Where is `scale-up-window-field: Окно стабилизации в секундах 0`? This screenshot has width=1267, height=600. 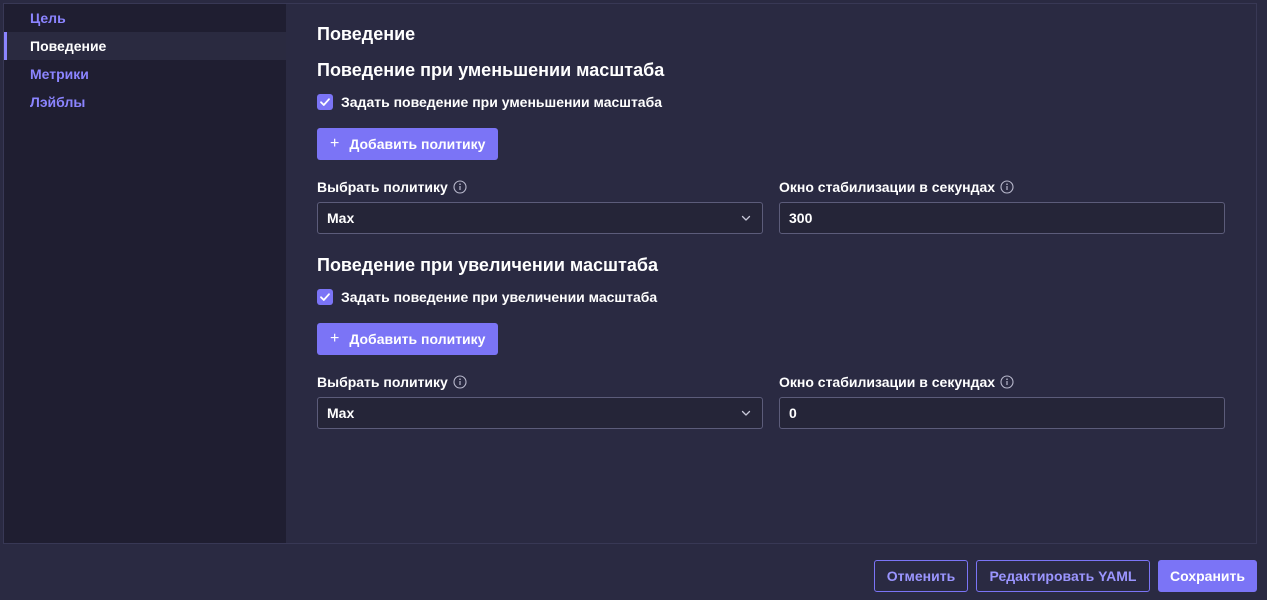 scale-up-window-field: Окно стабилизации в секундах 0 is located at coordinates (1002, 401).